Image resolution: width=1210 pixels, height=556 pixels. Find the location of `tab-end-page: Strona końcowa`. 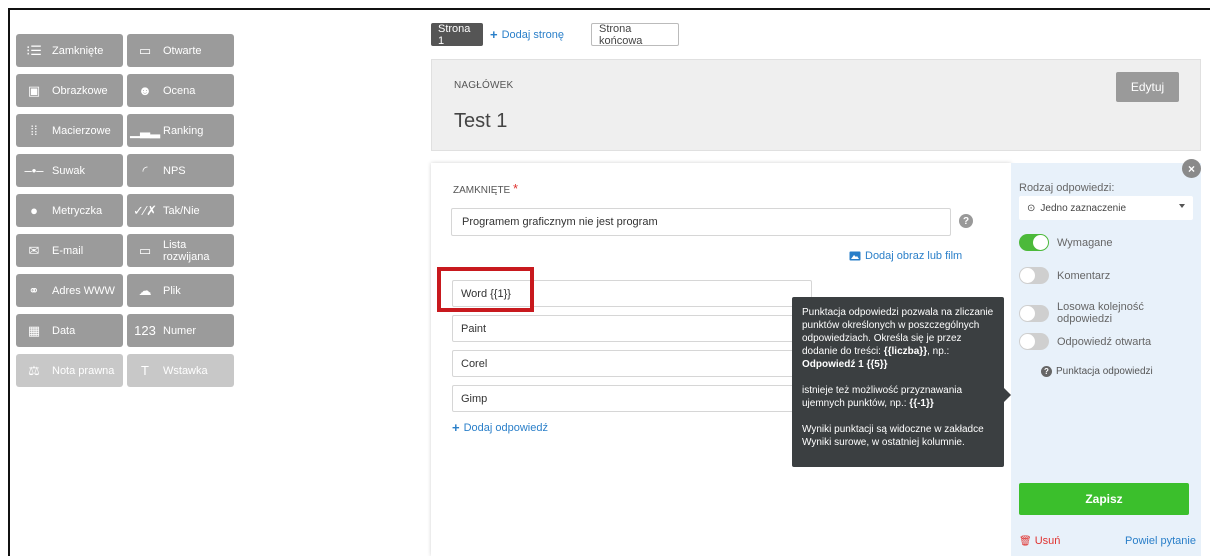

tab-end-page: Strona końcowa is located at coordinates (635, 35).